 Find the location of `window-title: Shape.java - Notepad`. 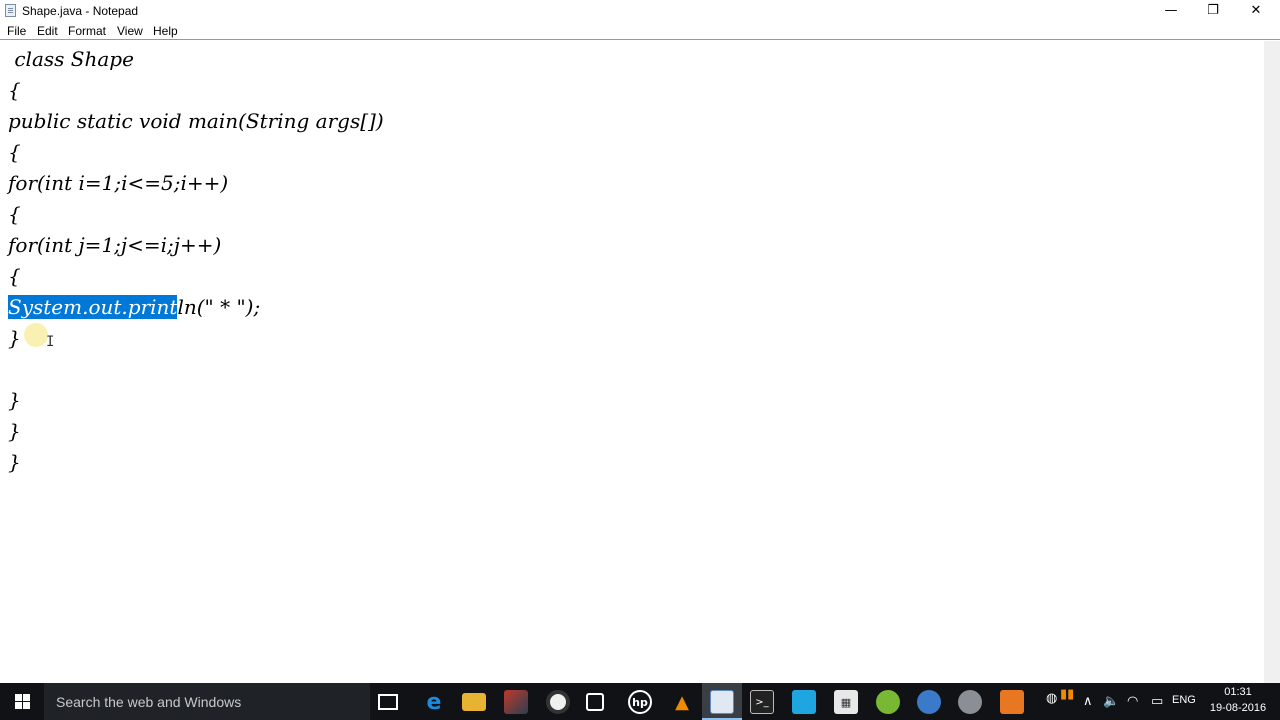

window-title: Shape.java - Notepad is located at coordinates (80, 11).